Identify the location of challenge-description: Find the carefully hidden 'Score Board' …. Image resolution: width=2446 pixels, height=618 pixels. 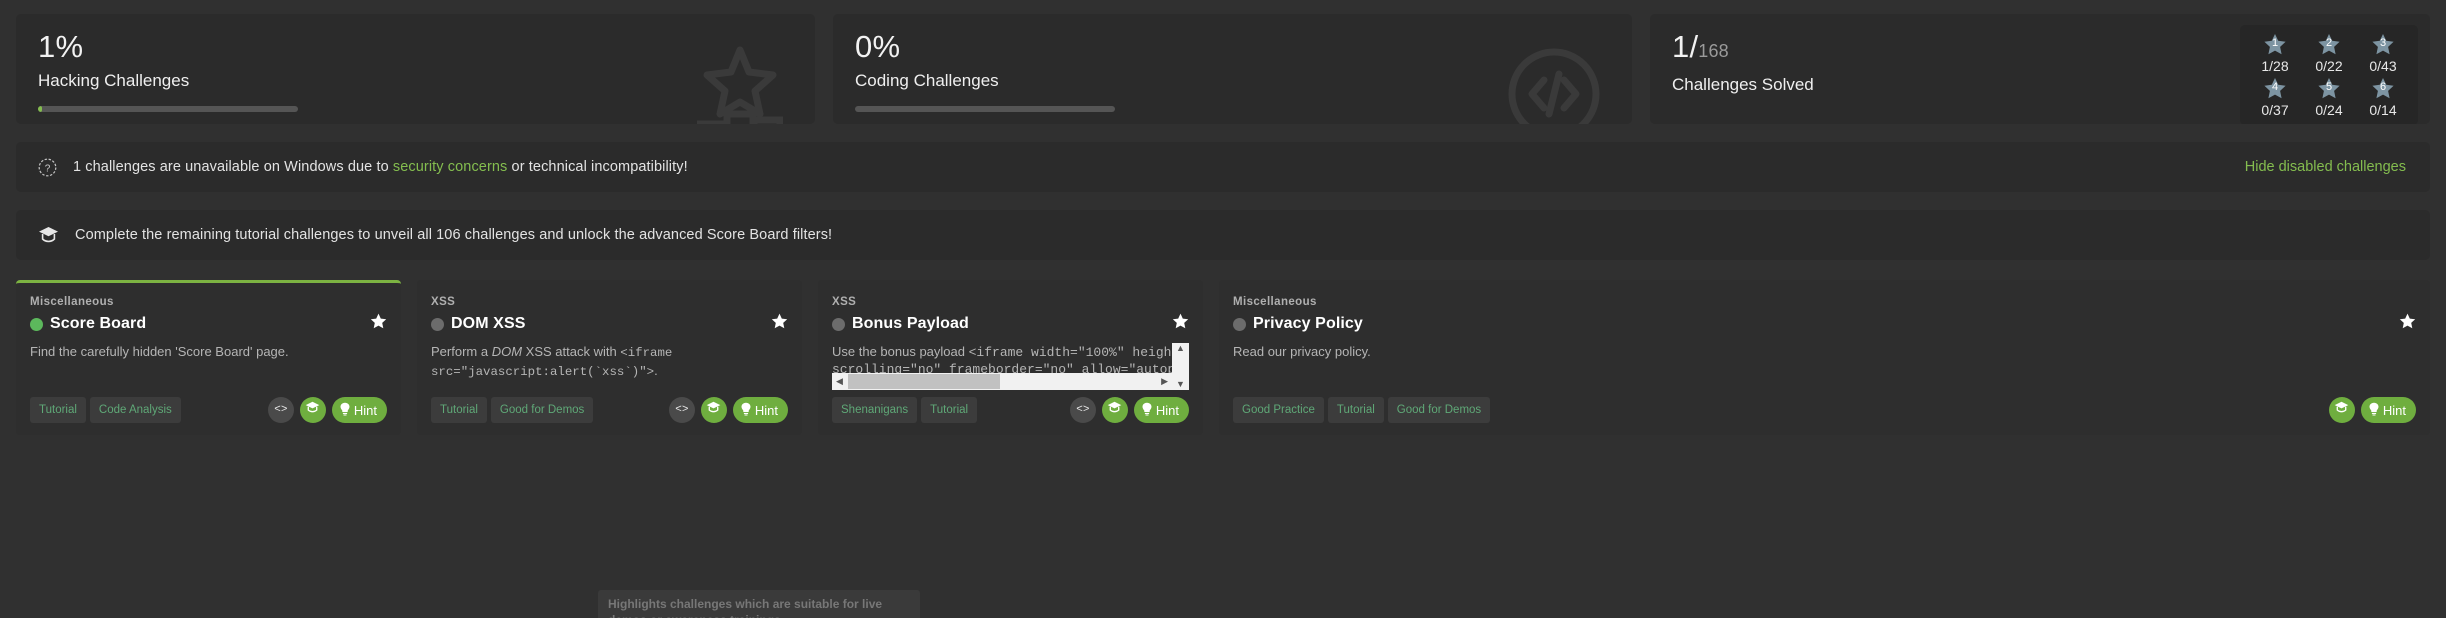
(159, 351).